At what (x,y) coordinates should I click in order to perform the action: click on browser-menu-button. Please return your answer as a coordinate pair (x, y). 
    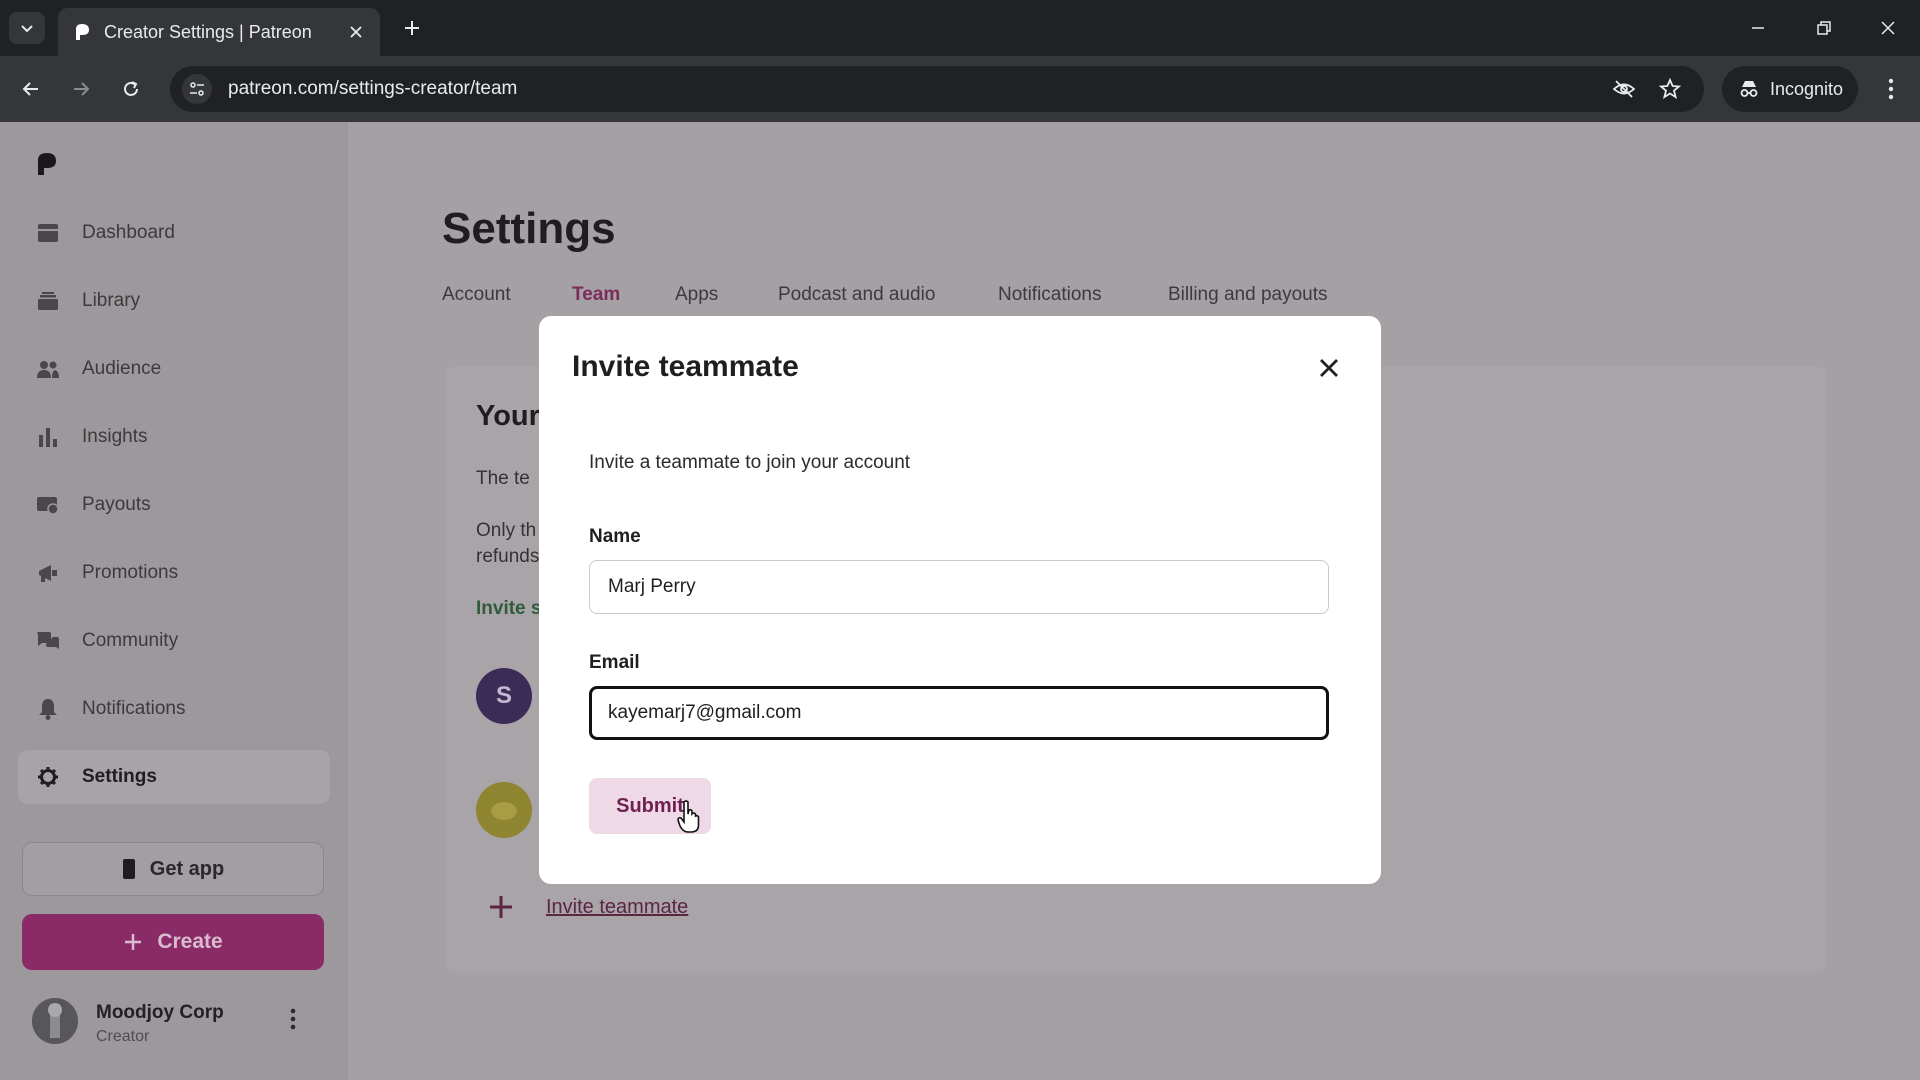
    Looking at the image, I should click on (1891, 89).